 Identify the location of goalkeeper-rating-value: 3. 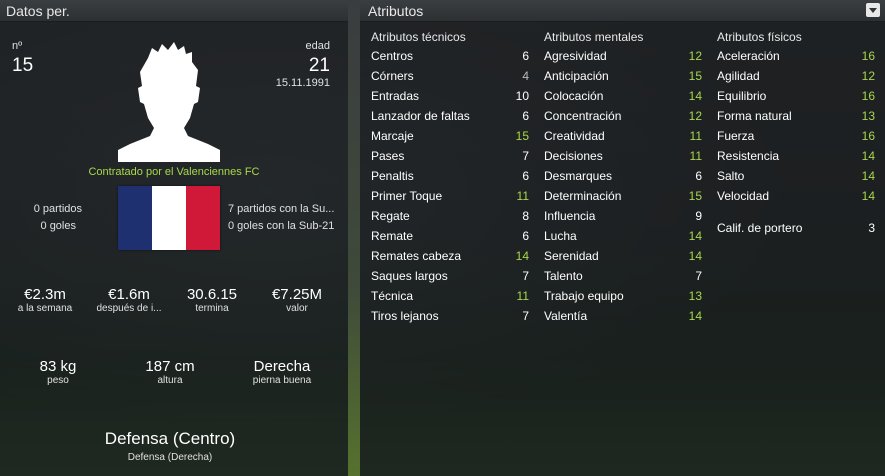
(871, 228).